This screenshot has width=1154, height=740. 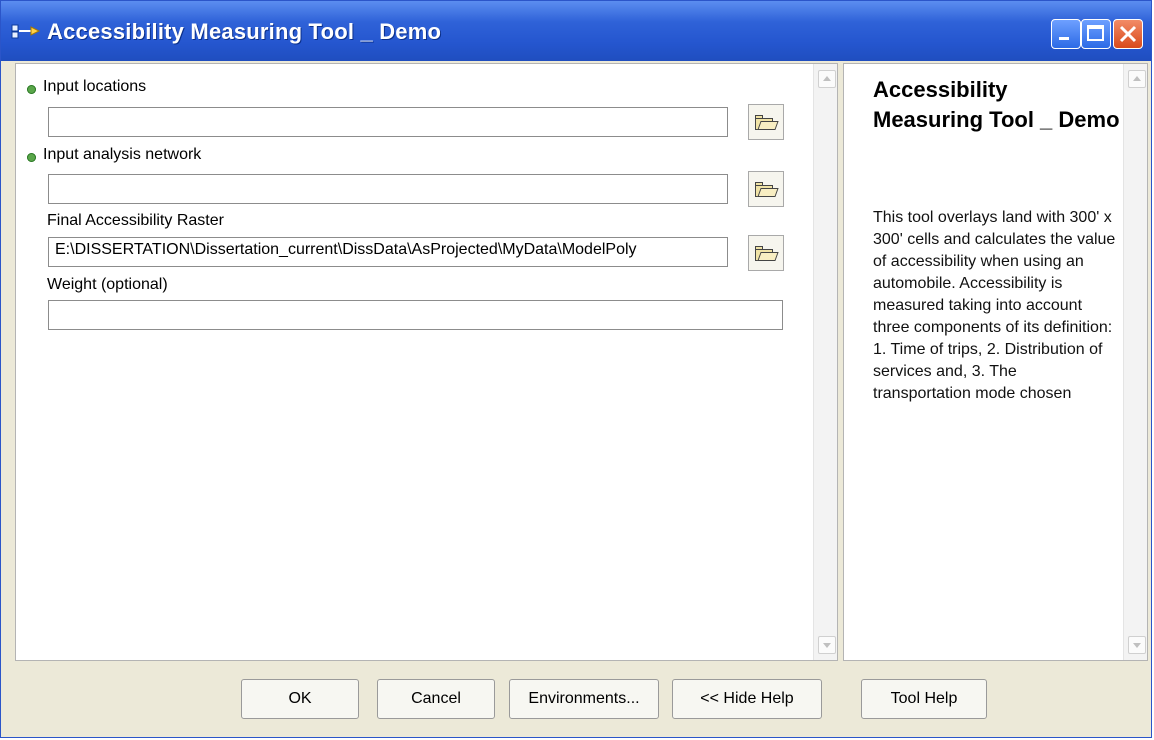 I want to click on ok-button: OK, so click(x=300, y=699).